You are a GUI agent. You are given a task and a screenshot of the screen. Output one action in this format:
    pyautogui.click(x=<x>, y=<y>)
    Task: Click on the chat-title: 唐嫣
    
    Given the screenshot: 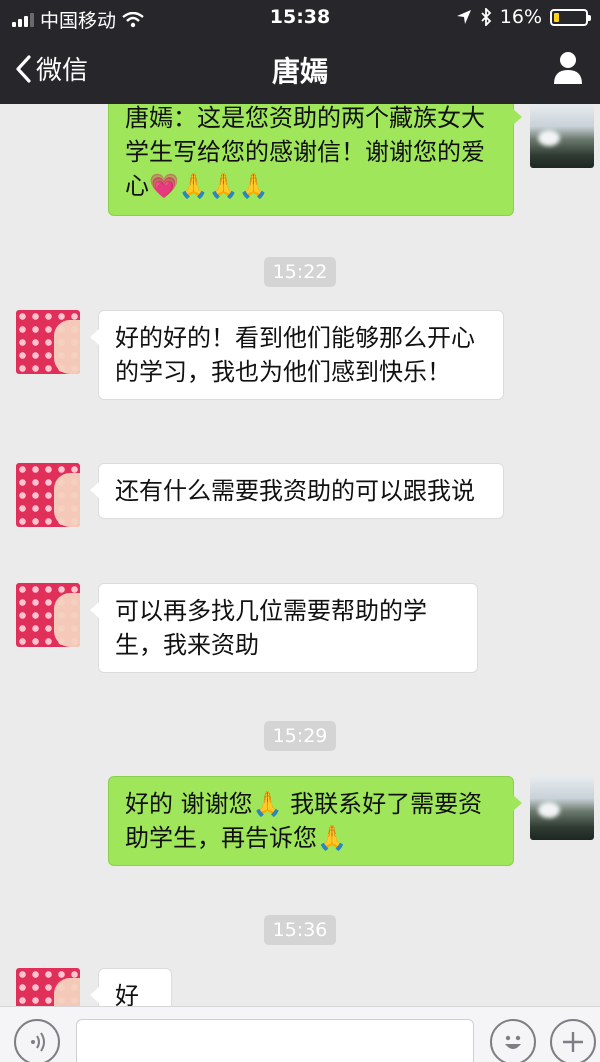 What is the action you would take?
    pyautogui.click(x=299, y=71)
    